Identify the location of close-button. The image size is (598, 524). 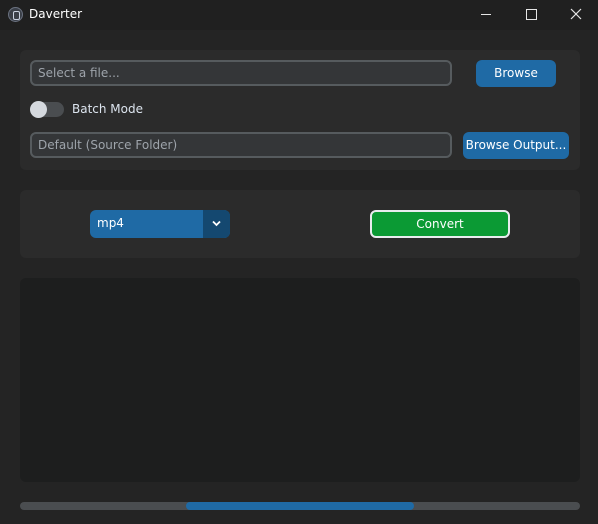
(575, 15).